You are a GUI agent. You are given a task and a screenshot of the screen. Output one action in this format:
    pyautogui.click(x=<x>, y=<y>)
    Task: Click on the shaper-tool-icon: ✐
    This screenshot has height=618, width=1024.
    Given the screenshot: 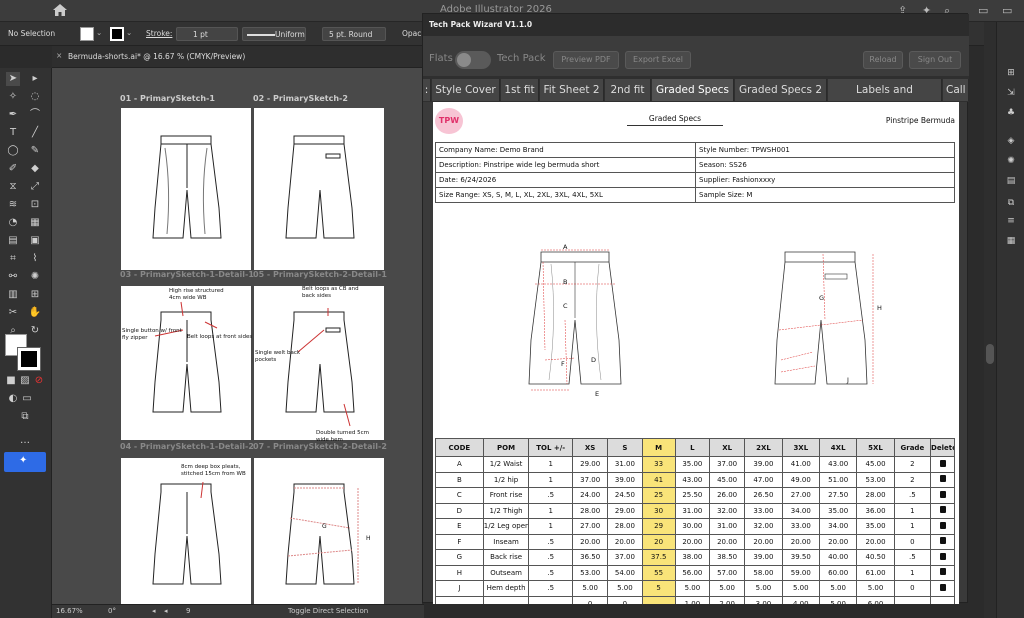 What is the action you would take?
    pyautogui.click(x=13, y=169)
    